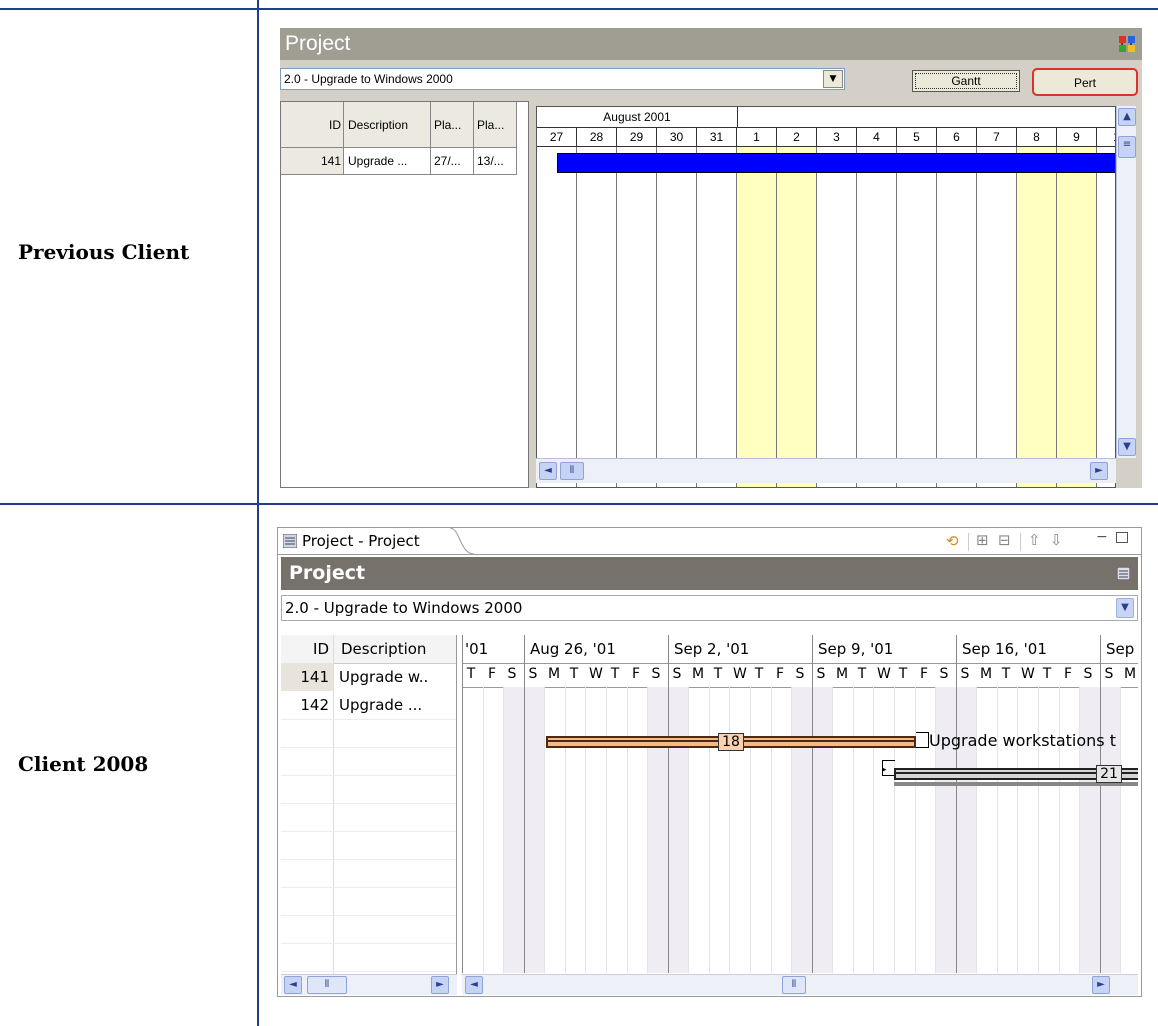 This screenshot has width=1158, height=1026. I want to click on vertical-scrollbar: ▲ ≡ ▼, so click(1126, 282).